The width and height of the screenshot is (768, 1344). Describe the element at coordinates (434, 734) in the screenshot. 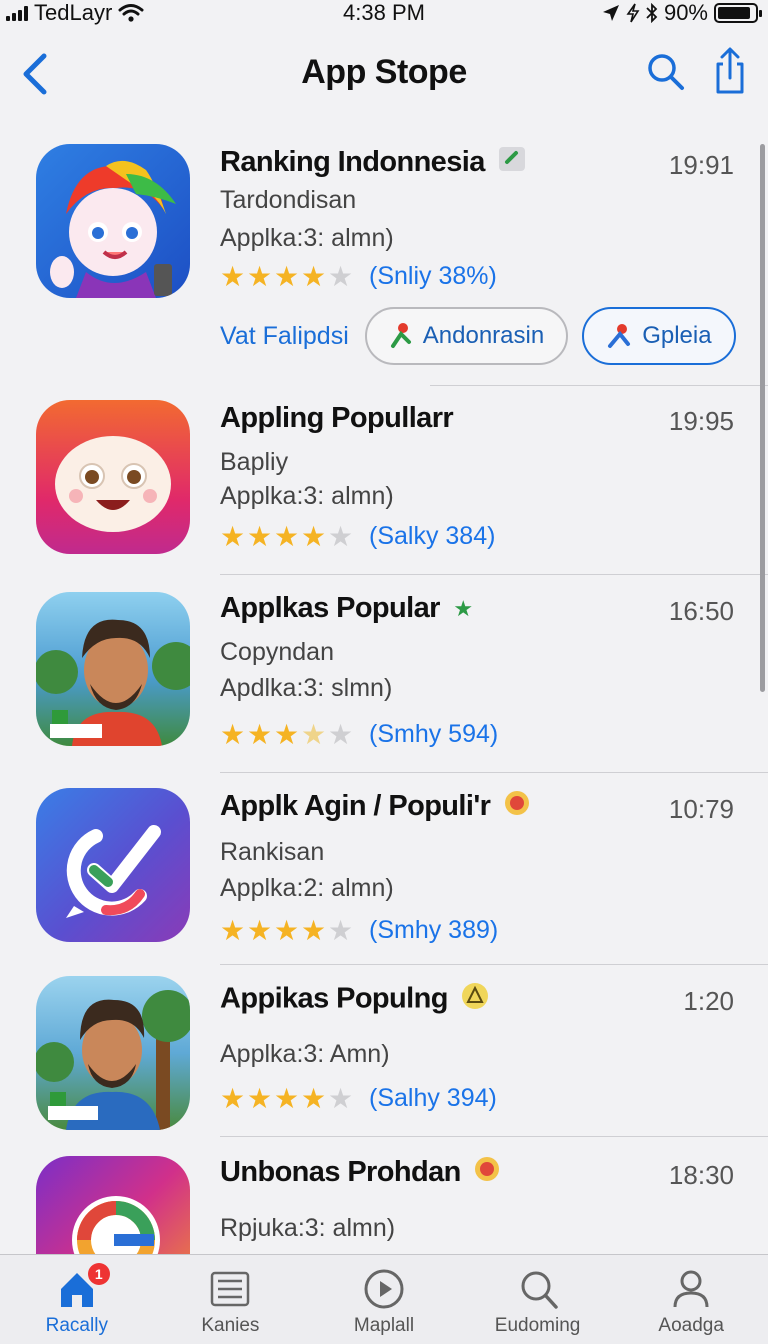

I see `rating-count: (Smhy 594)` at that location.